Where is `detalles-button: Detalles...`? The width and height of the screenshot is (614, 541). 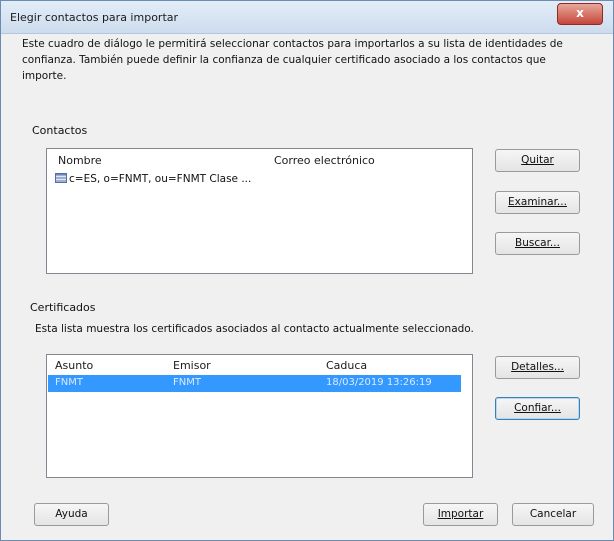 detalles-button: Detalles... is located at coordinates (537, 367).